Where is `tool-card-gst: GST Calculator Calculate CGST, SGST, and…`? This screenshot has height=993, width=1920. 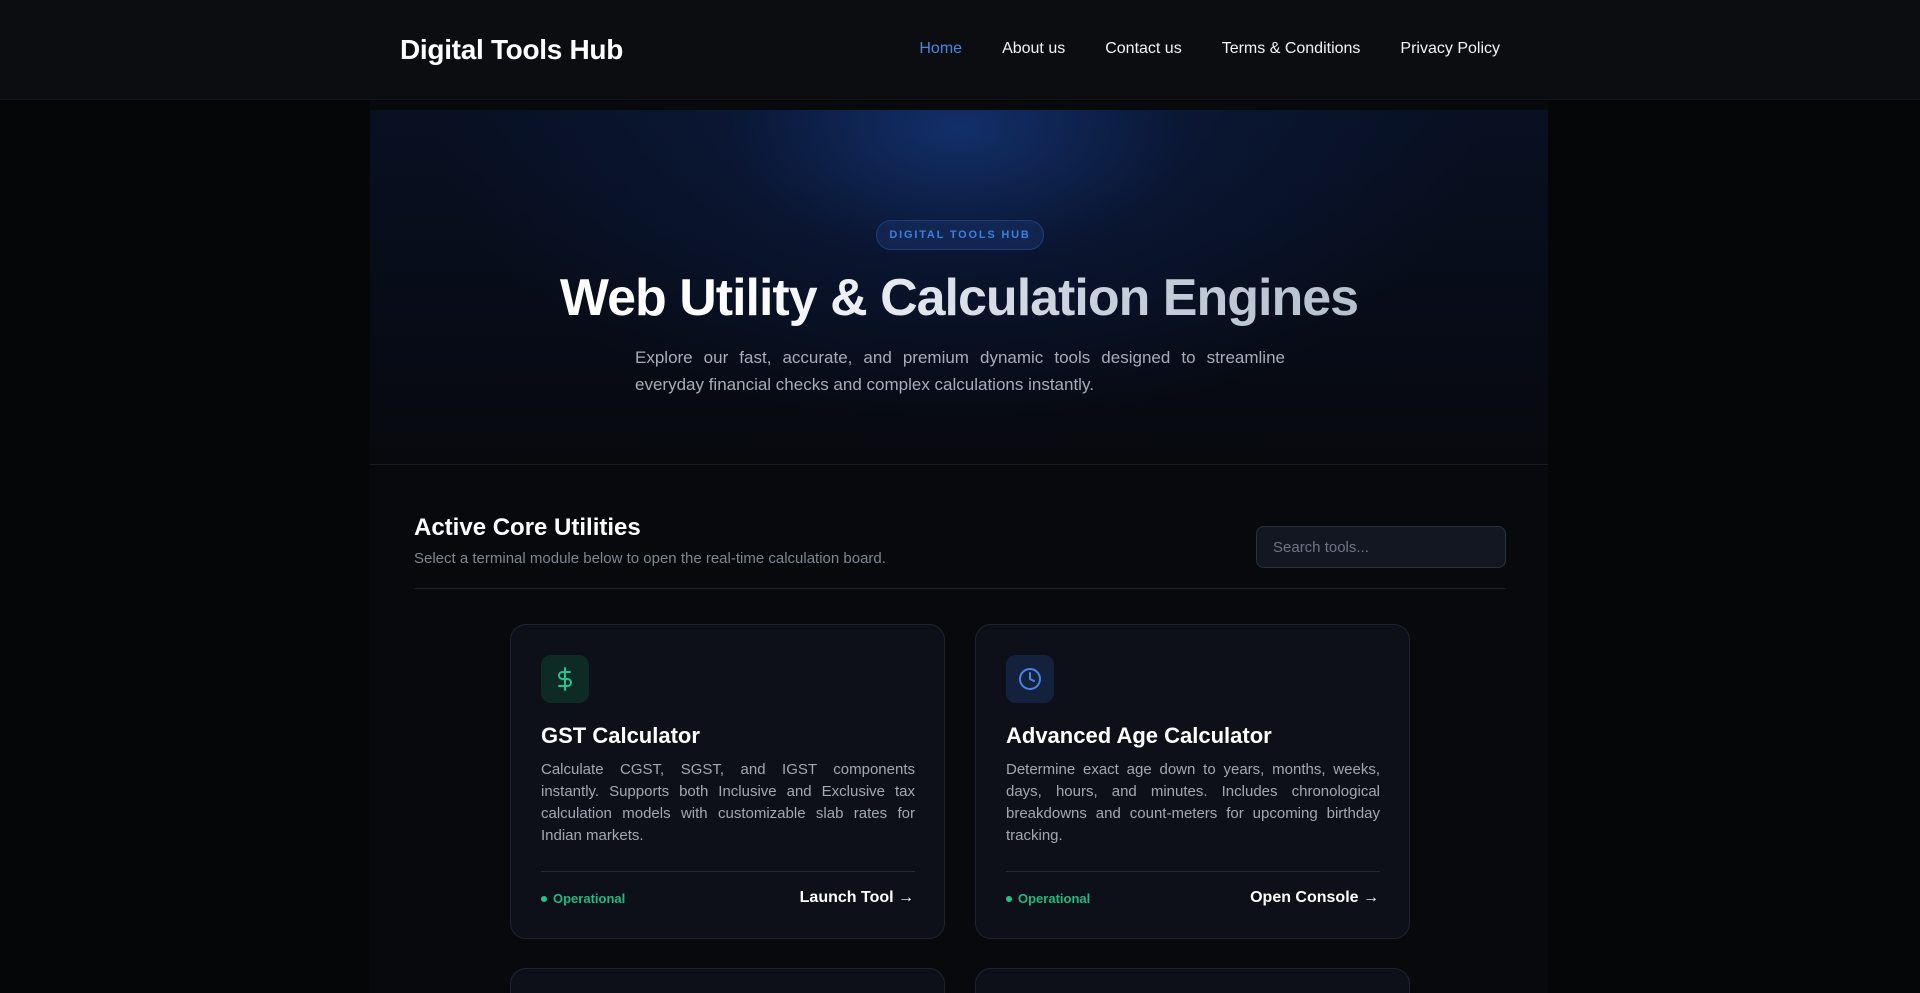 tool-card-gst: GST Calculator Calculate CGST, SGST, and… is located at coordinates (727, 781).